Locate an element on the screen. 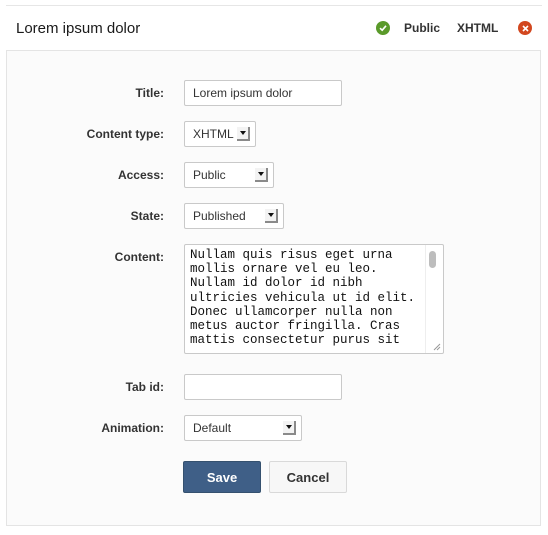 The width and height of the screenshot is (548, 535). close-icon is located at coordinates (525, 28).